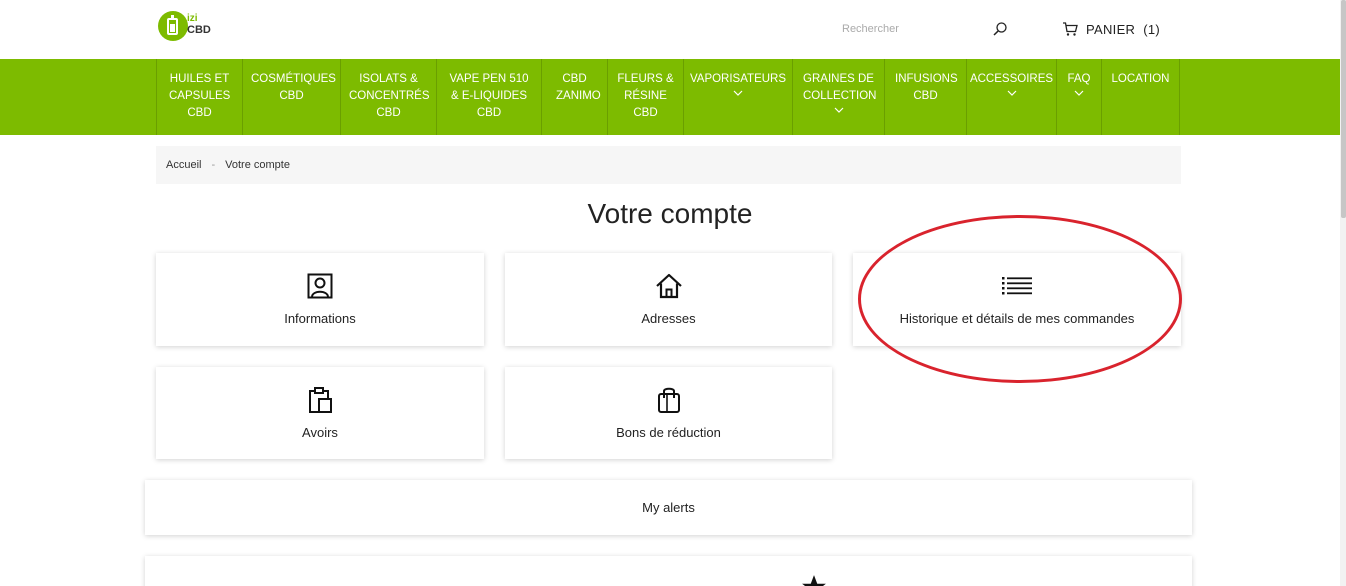 The height and width of the screenshot is (586, 1346). Describe the element at coordinates (199, 30) in the screenshot. I see `logo-text-bottom: CBD` at that location.